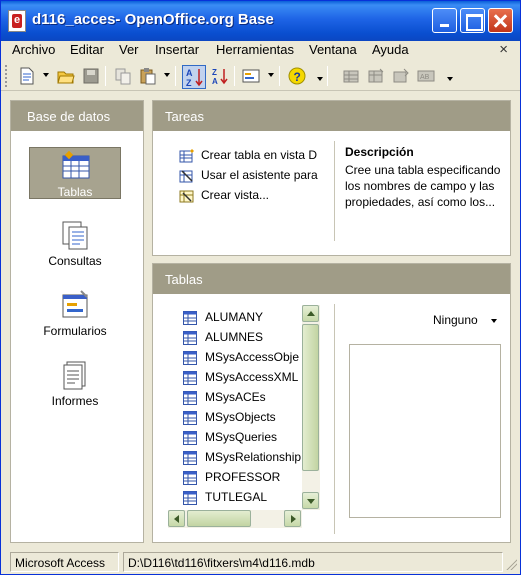 This screenshot has height=575, width=521. Describe the element at coordinates (75, 261) in the screenshot. I see `nav-consultas-label: Consultas` at that location.